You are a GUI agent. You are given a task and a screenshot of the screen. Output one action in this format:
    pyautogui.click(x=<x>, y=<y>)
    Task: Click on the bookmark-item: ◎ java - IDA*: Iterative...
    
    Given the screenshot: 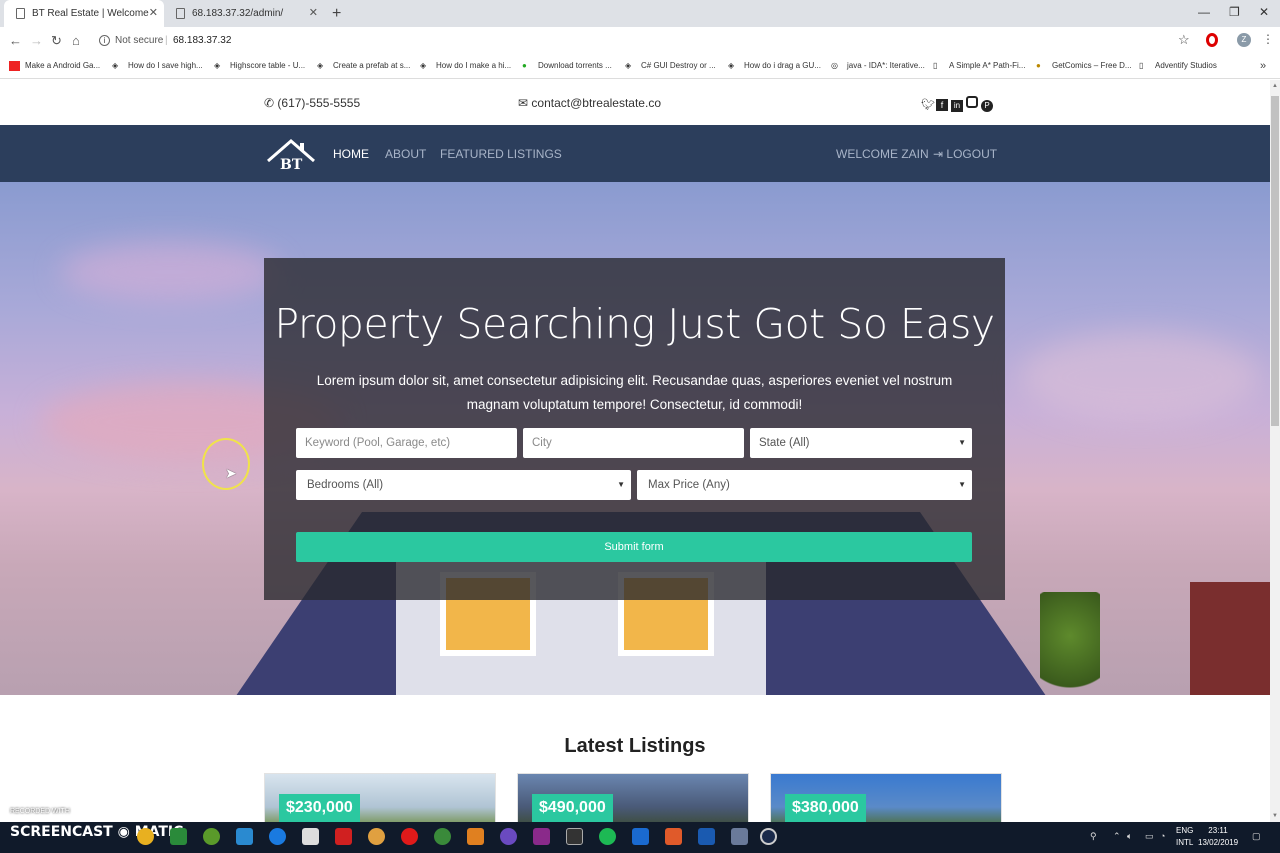 What is the action you would take?
    pyautogui.click(x=878, y=65)
    